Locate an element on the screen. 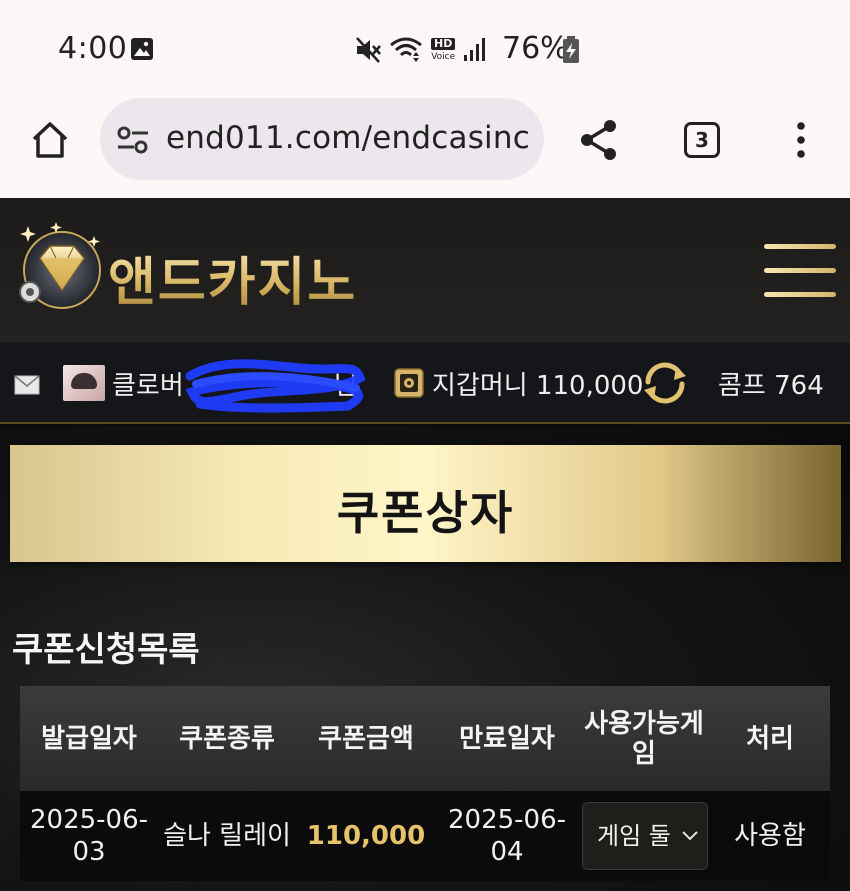 This screenshot has width=850, height=891. username-prefix: 클로버 is located at coordinates (148, 386).